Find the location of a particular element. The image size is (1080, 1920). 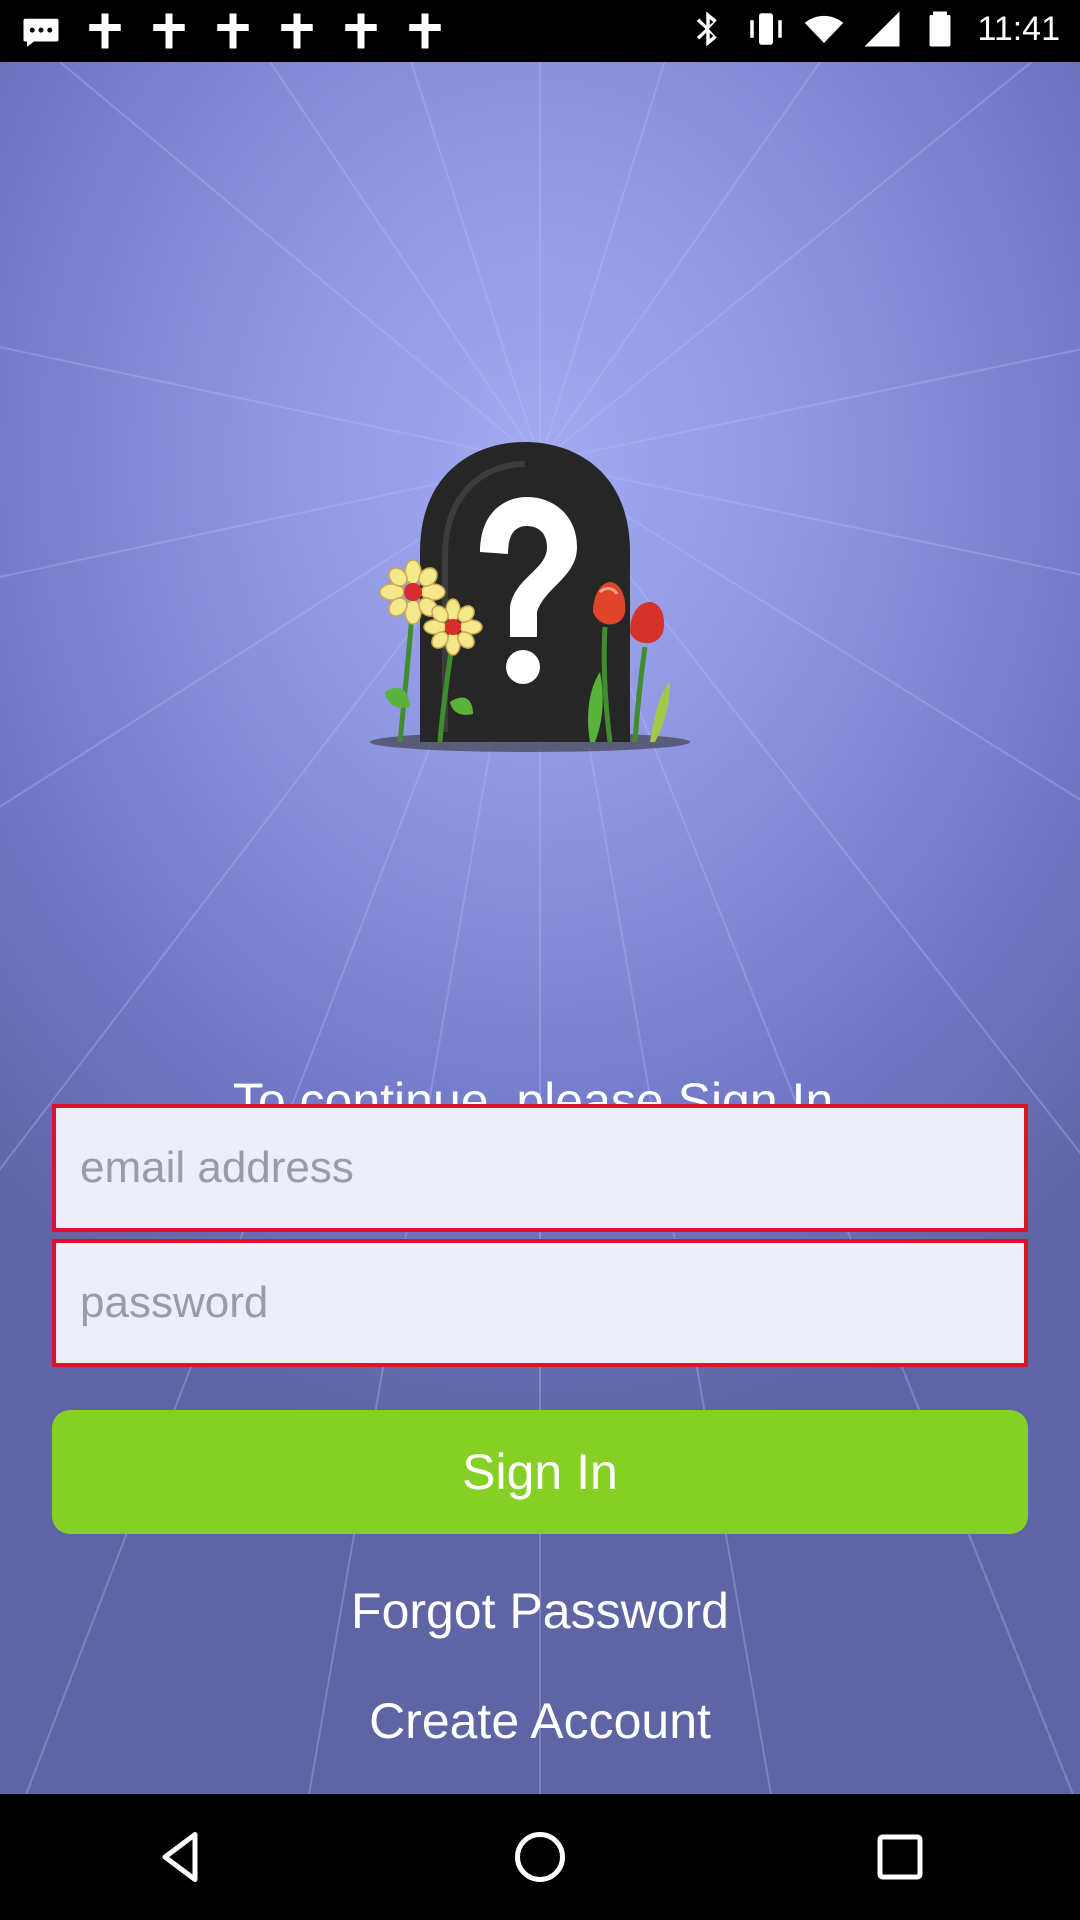

email-field-container is located at coordinates (540, 1168).